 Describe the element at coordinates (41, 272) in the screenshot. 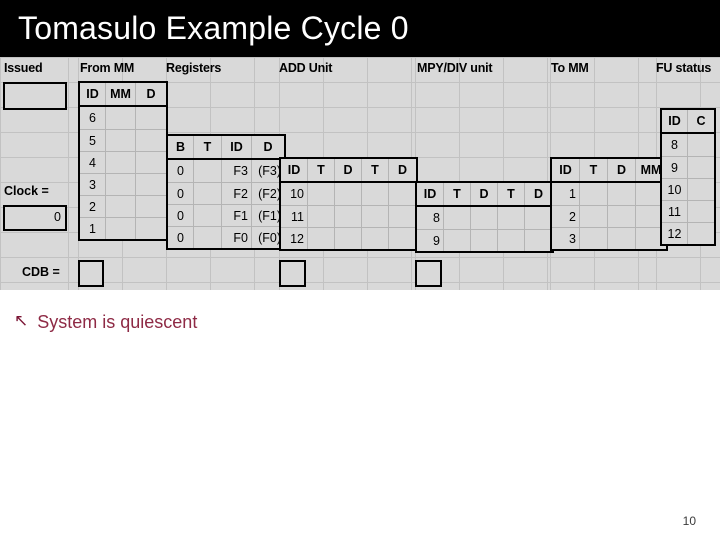

I see `cdb-label: CDB =` at that location.